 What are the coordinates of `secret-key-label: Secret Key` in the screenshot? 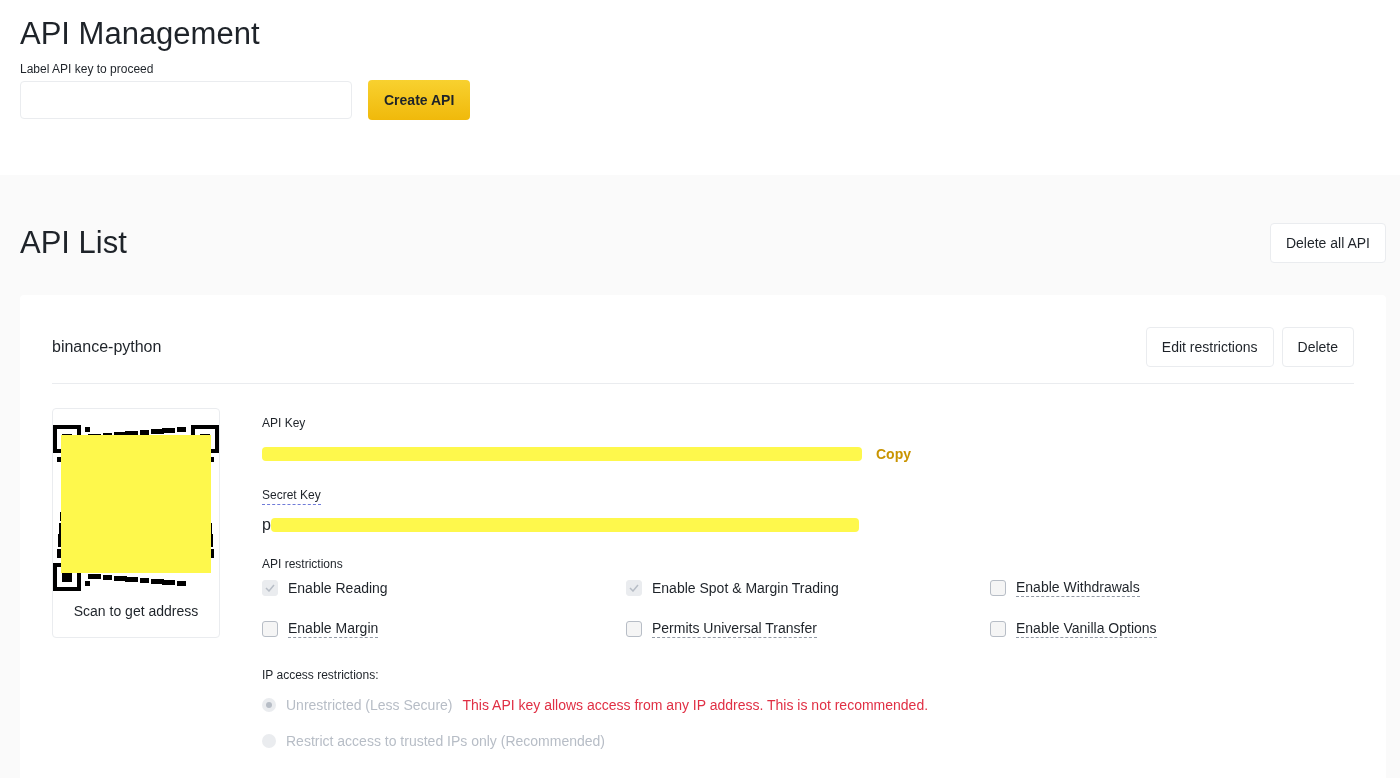 It's located at (291, 496).